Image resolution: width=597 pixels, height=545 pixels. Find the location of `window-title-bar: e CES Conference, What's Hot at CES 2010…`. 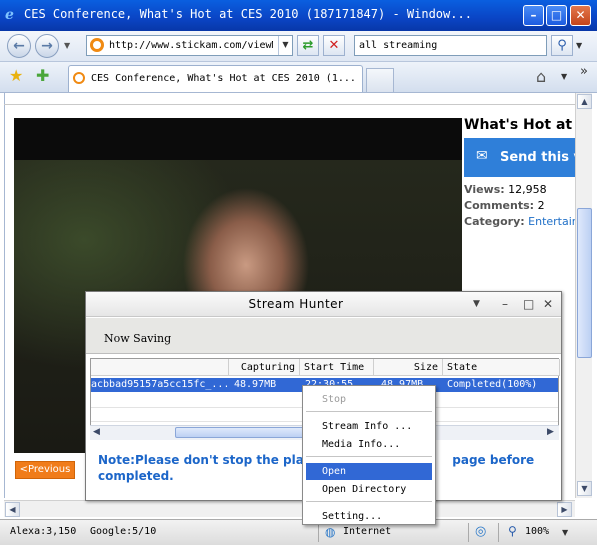

window-title-bar: e CES Conference, What's Hot at CES 2010… is located at coordinates (298, 15).